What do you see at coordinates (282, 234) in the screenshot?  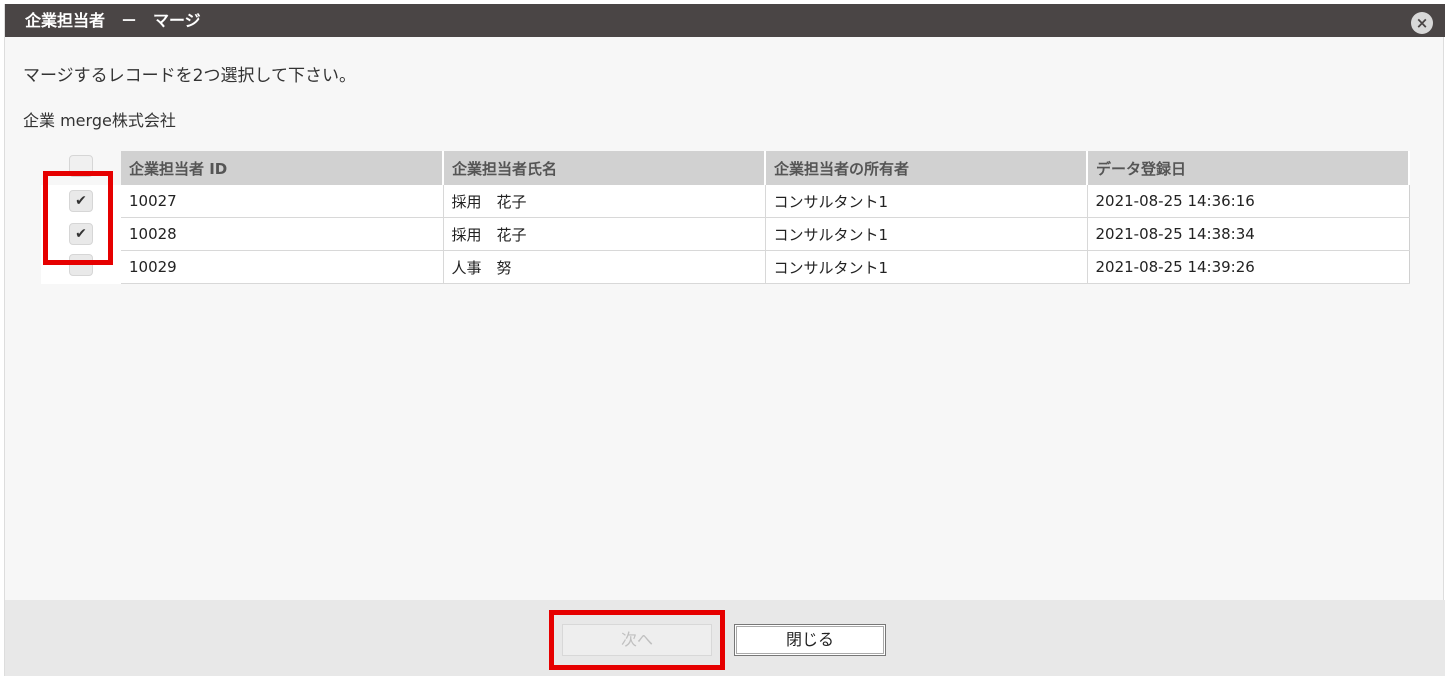 I see `cell-id: 10028` at bounding box center [282, 234].